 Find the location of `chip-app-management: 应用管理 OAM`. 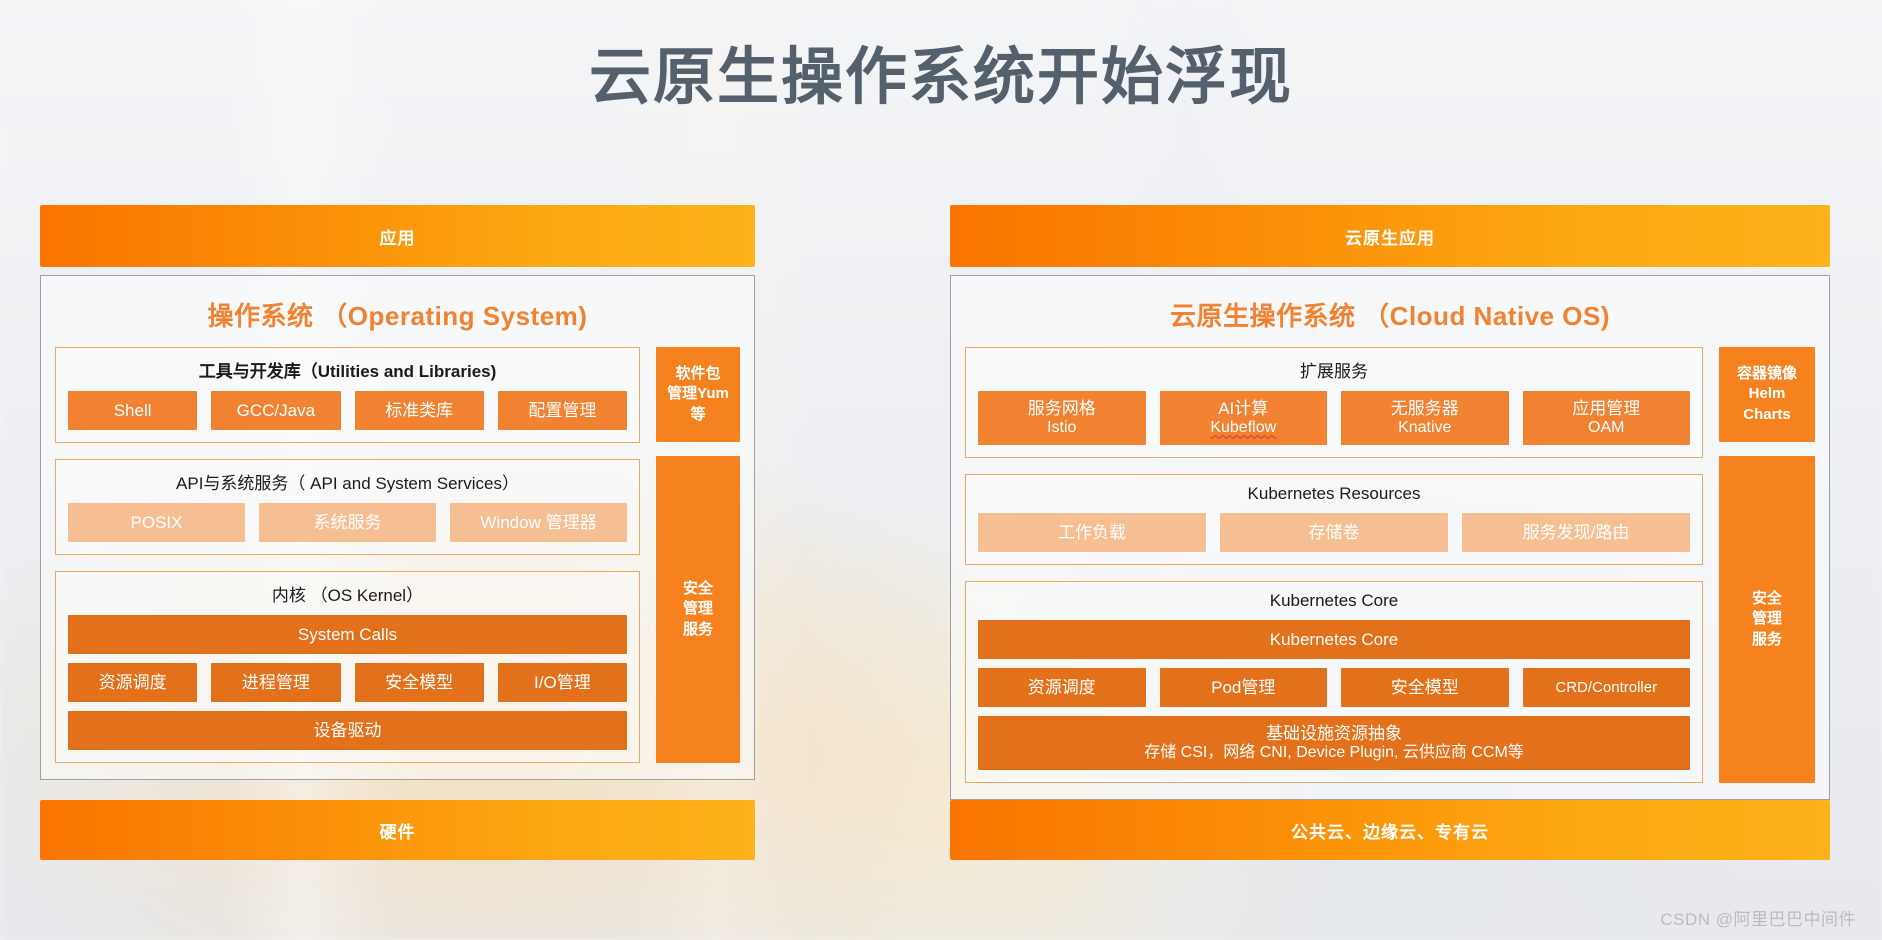

chip-app-management: 应用管理 OAM is located at coordinates (1606, 418).